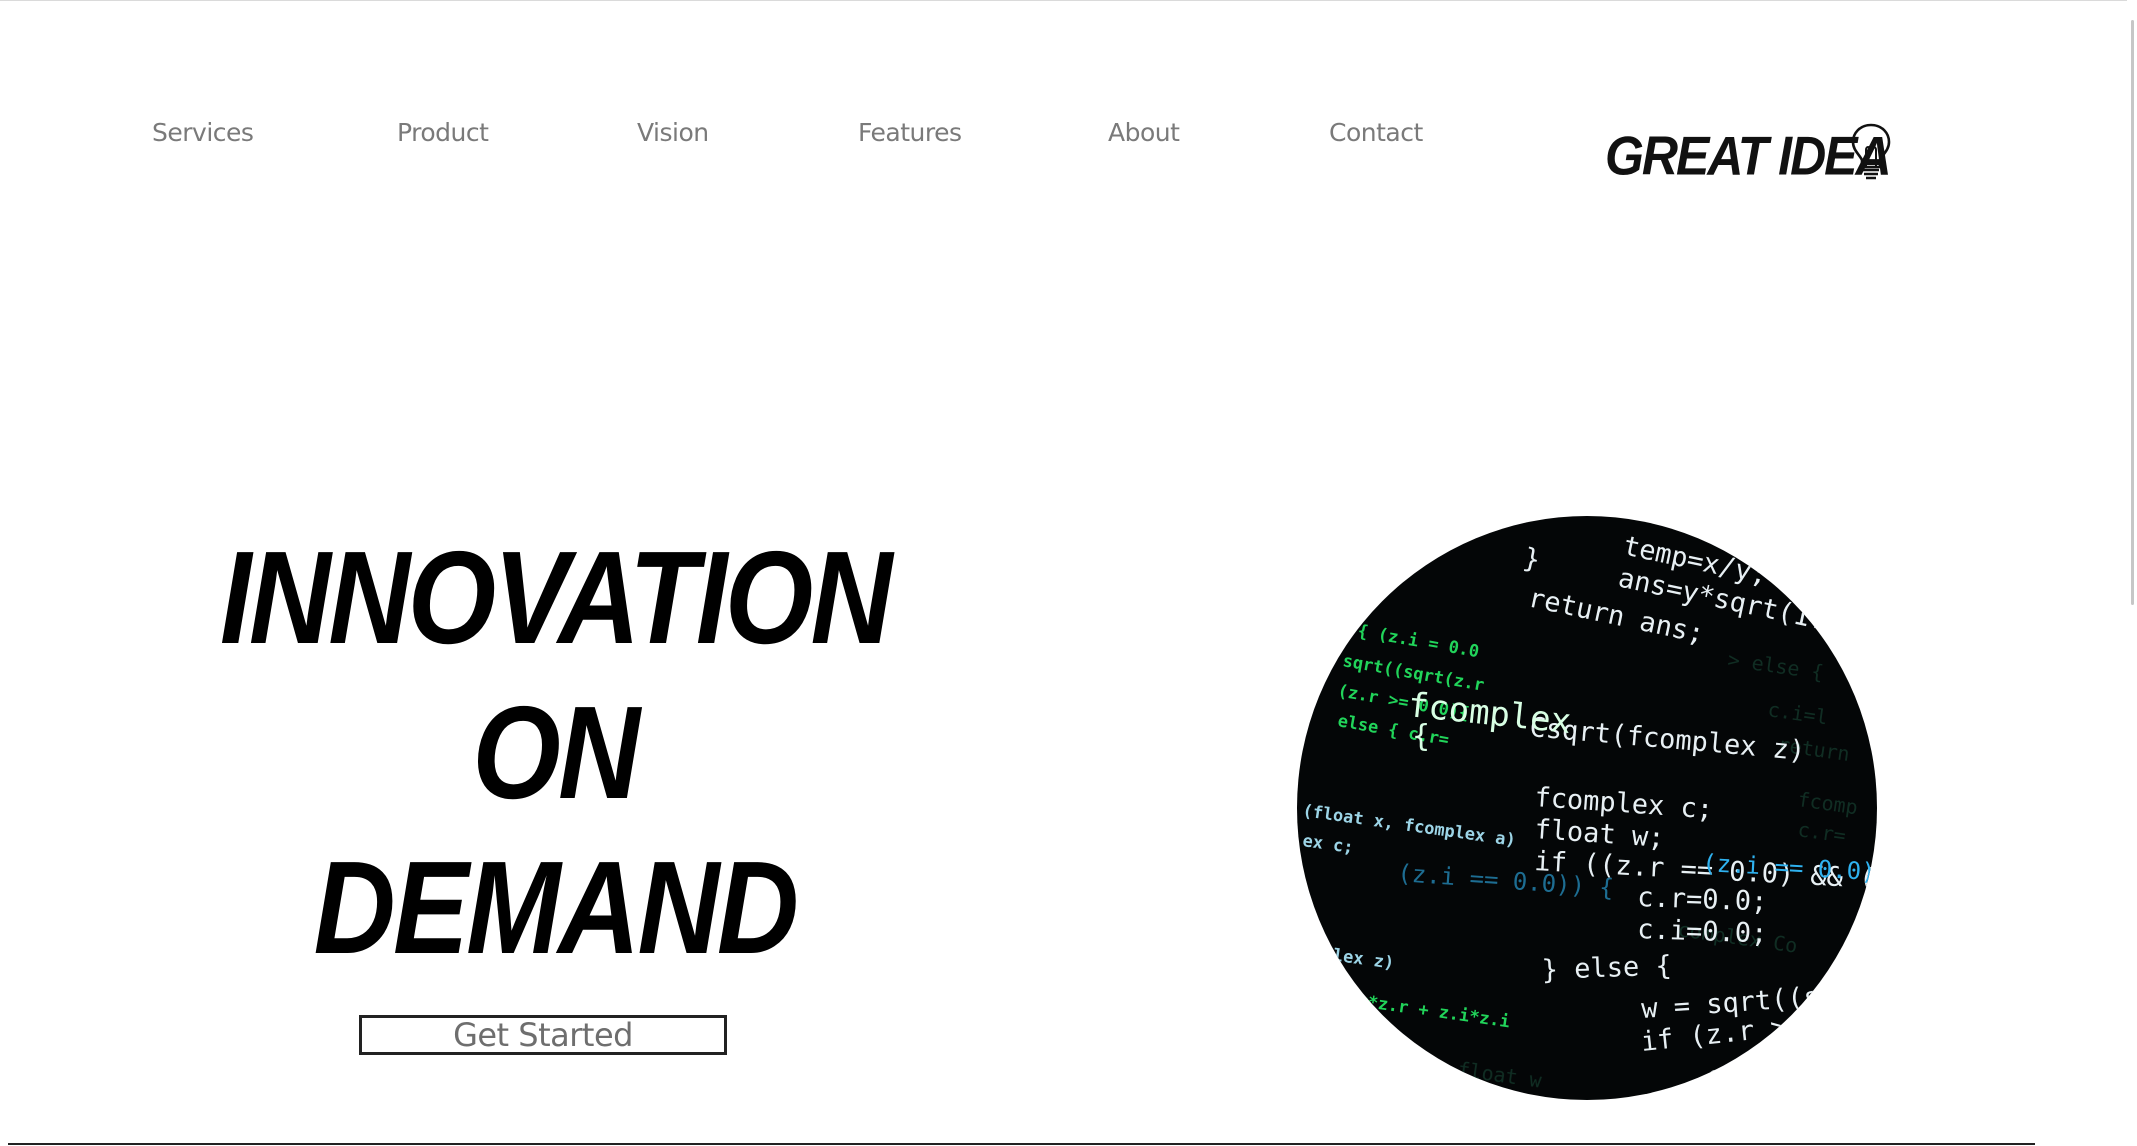 The image size is (2137, 1146). Describe the element at coordinates (1702, 932) in the screenshot. I see `svg-text: c.i=0.0;` at that location.